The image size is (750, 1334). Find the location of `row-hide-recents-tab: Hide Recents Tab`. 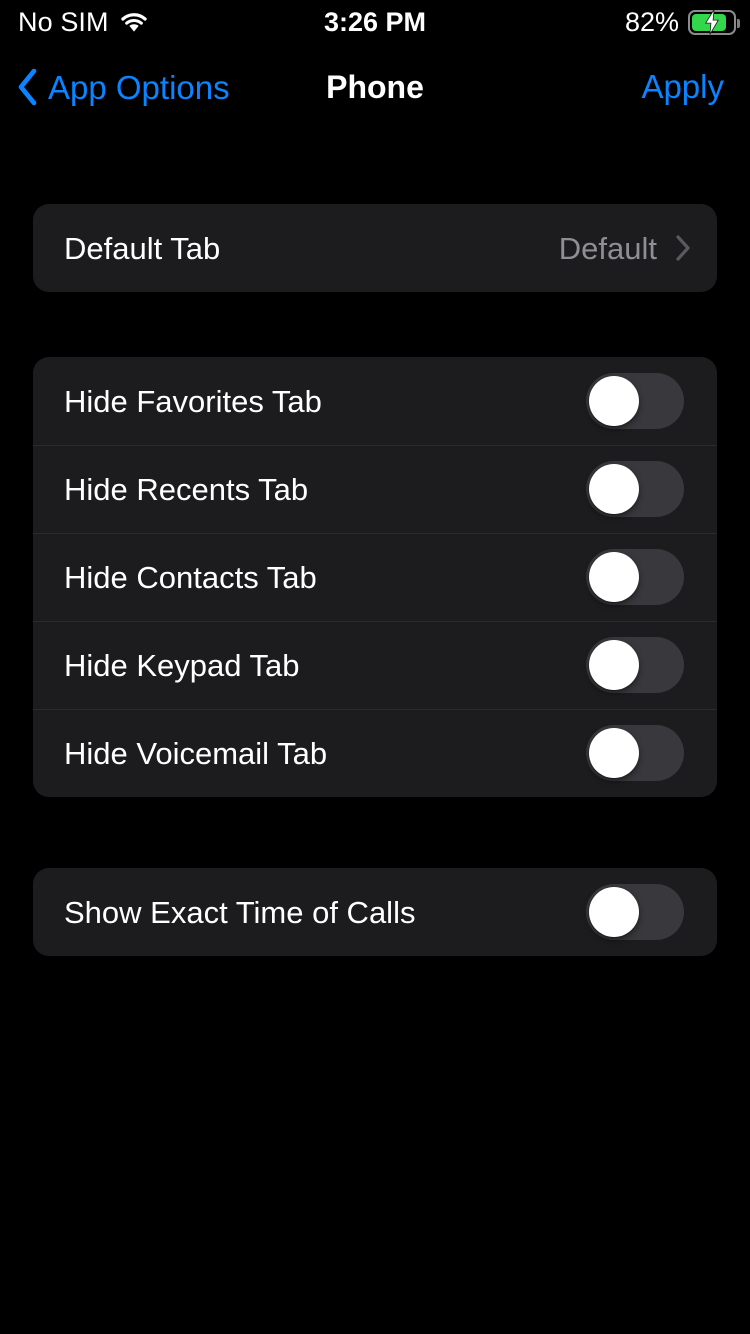

row-hide-recents-tab: Hide Recents Tab is located at coordinates (375, 489).